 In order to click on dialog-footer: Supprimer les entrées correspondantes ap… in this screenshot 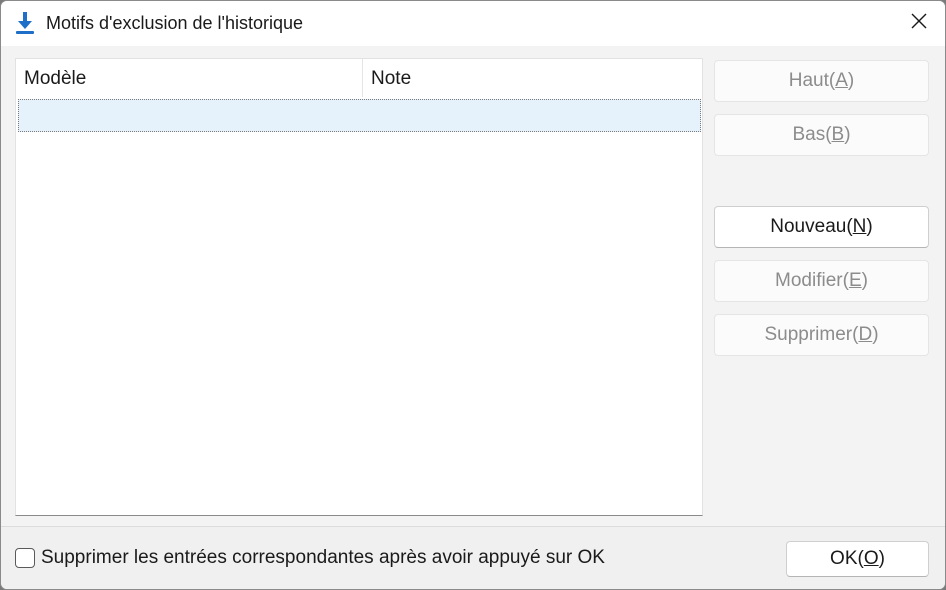, I will do `click(473, 557)`.